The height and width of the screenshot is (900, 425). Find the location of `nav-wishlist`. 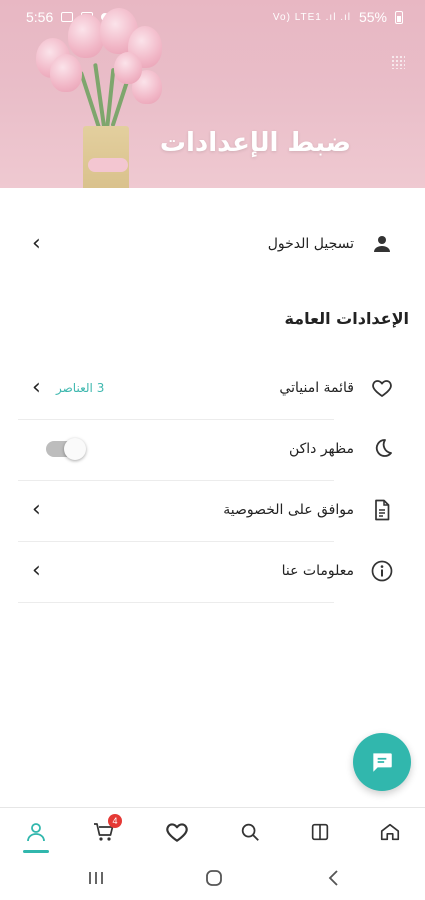

nav-wishlist is located at coordinates (177, 832).